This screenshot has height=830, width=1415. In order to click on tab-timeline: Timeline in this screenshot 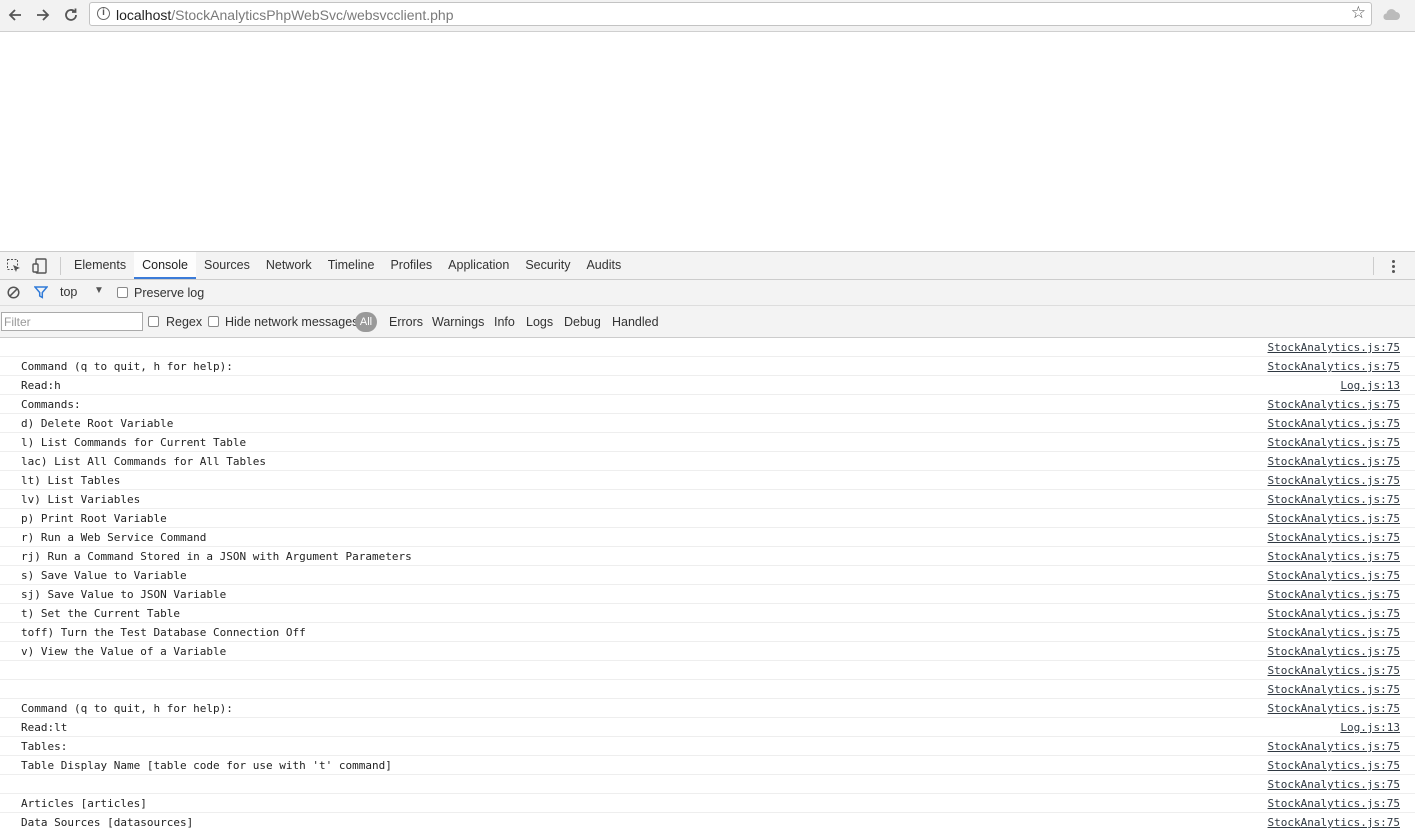, I will do `click(351, 265)`.